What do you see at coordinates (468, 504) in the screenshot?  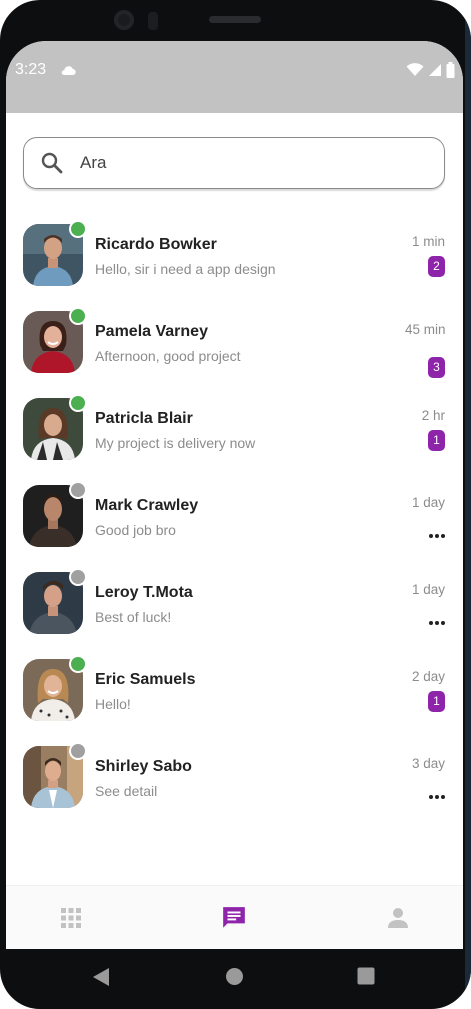 I see `device-edge` at bounding box center [468, 504].